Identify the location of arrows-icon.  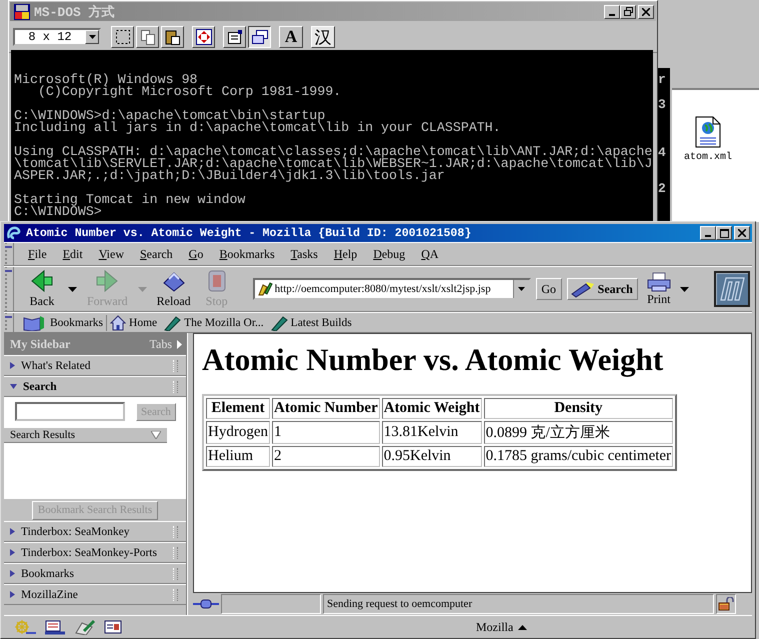
(204, 37).